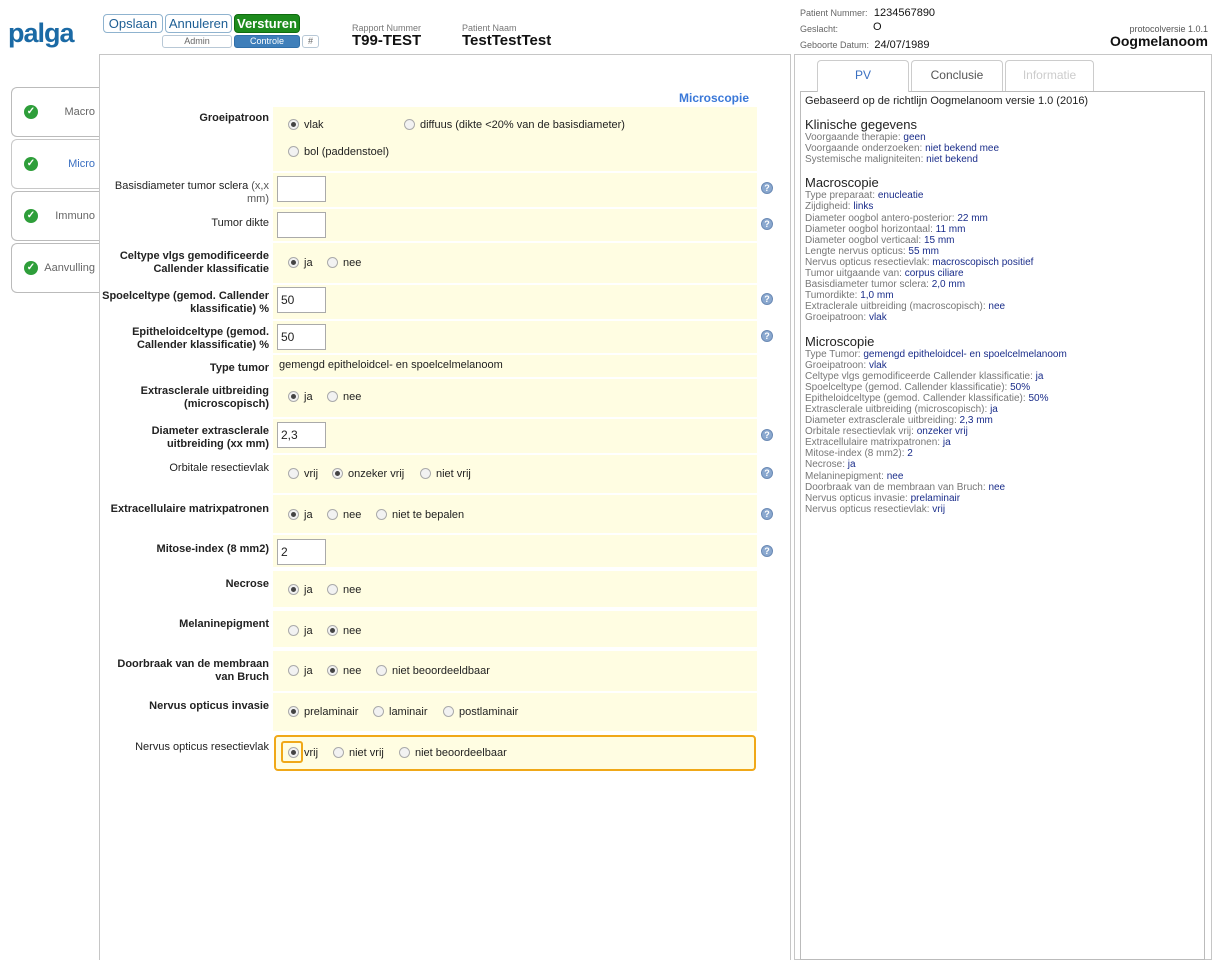  What do you see at coordinates (445, 474) in the screenshot?
I see `radio-orbitale-niet-vrij: niet vrij` at bounding box center [445, 474].